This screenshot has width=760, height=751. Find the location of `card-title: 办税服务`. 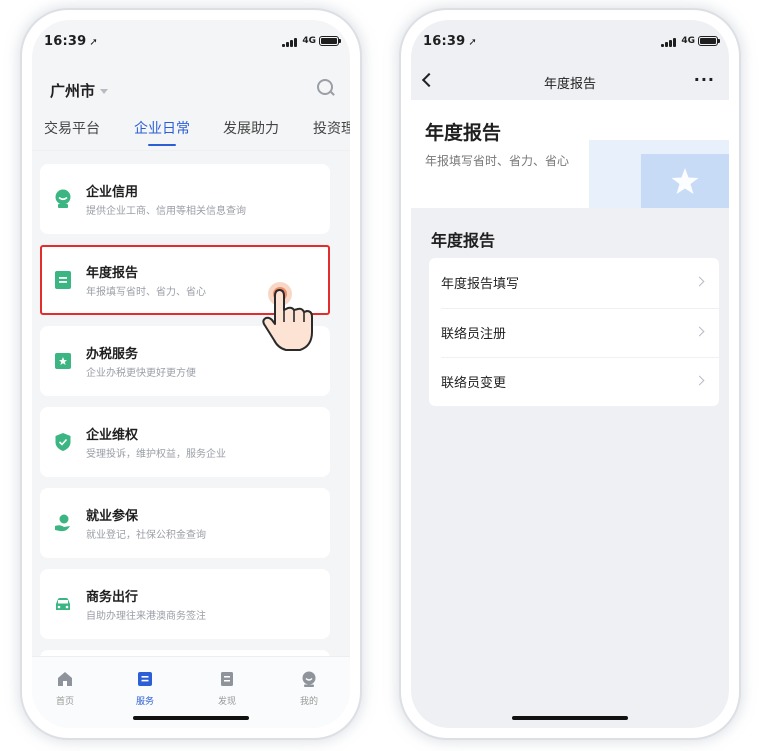

card-title: 办税服务 is located at coordinates (112, 354).